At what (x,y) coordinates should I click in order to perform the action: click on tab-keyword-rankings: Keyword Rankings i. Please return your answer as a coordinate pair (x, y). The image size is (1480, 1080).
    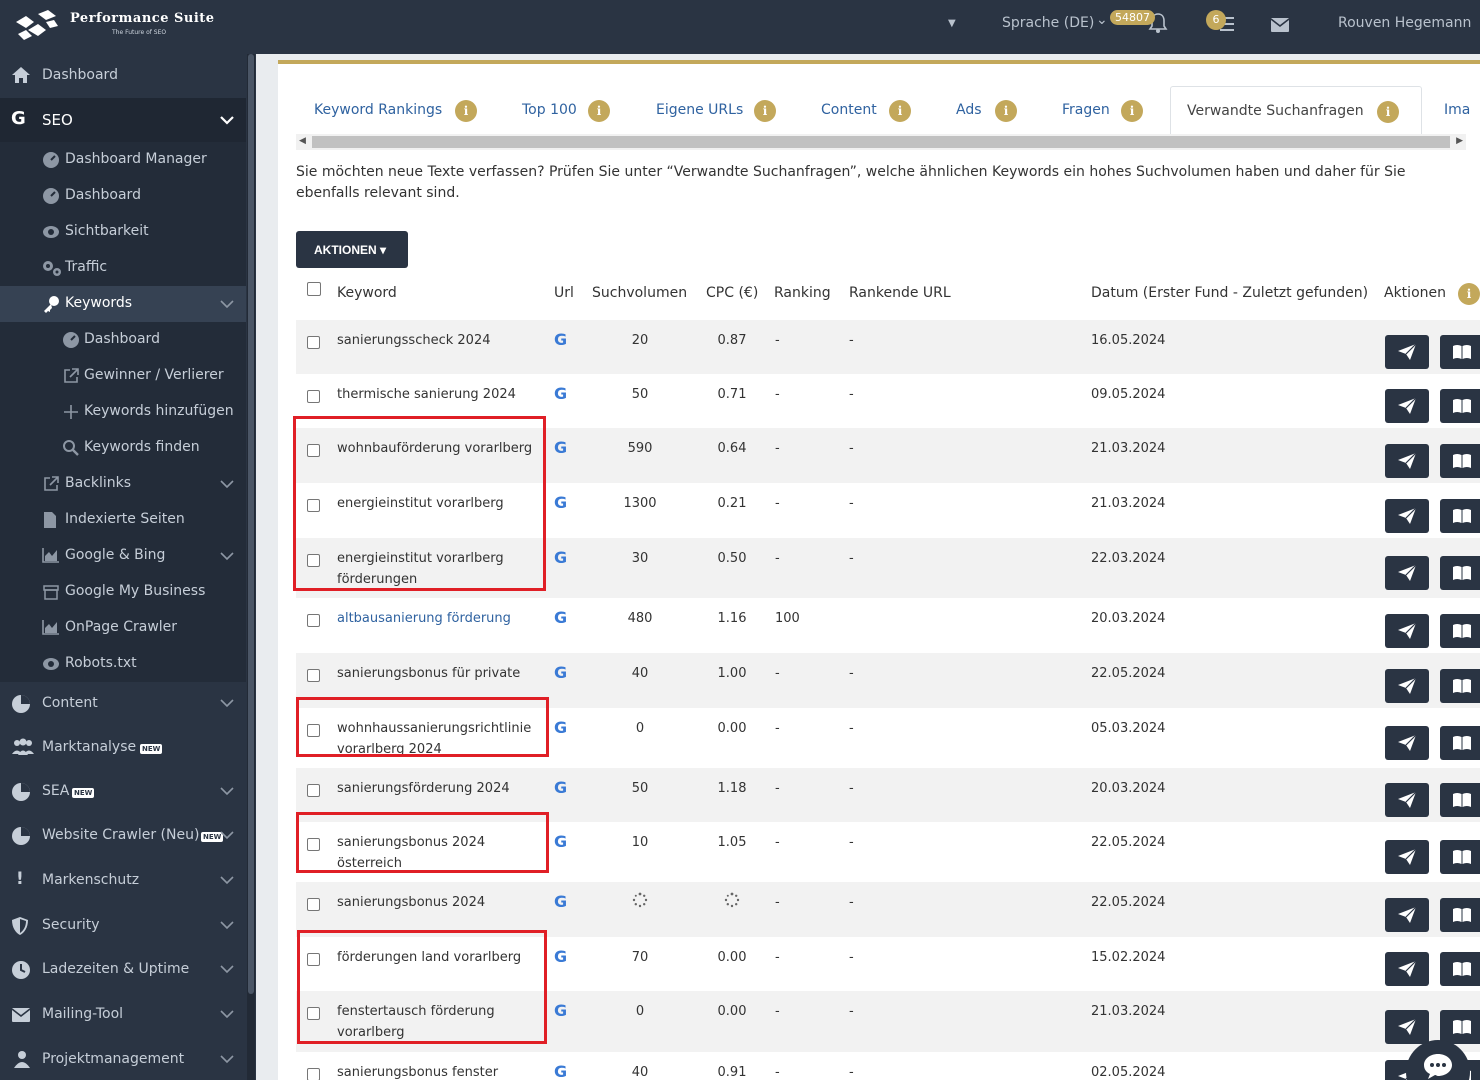
    Looking at the image, I should click on (393, 110).